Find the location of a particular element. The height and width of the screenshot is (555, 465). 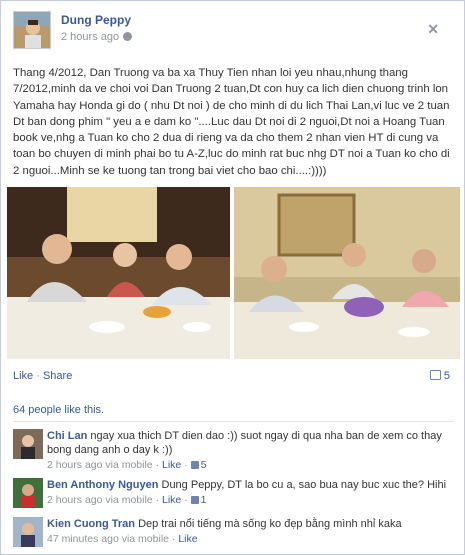

share-link: Share is located at coordinates (57, 376).